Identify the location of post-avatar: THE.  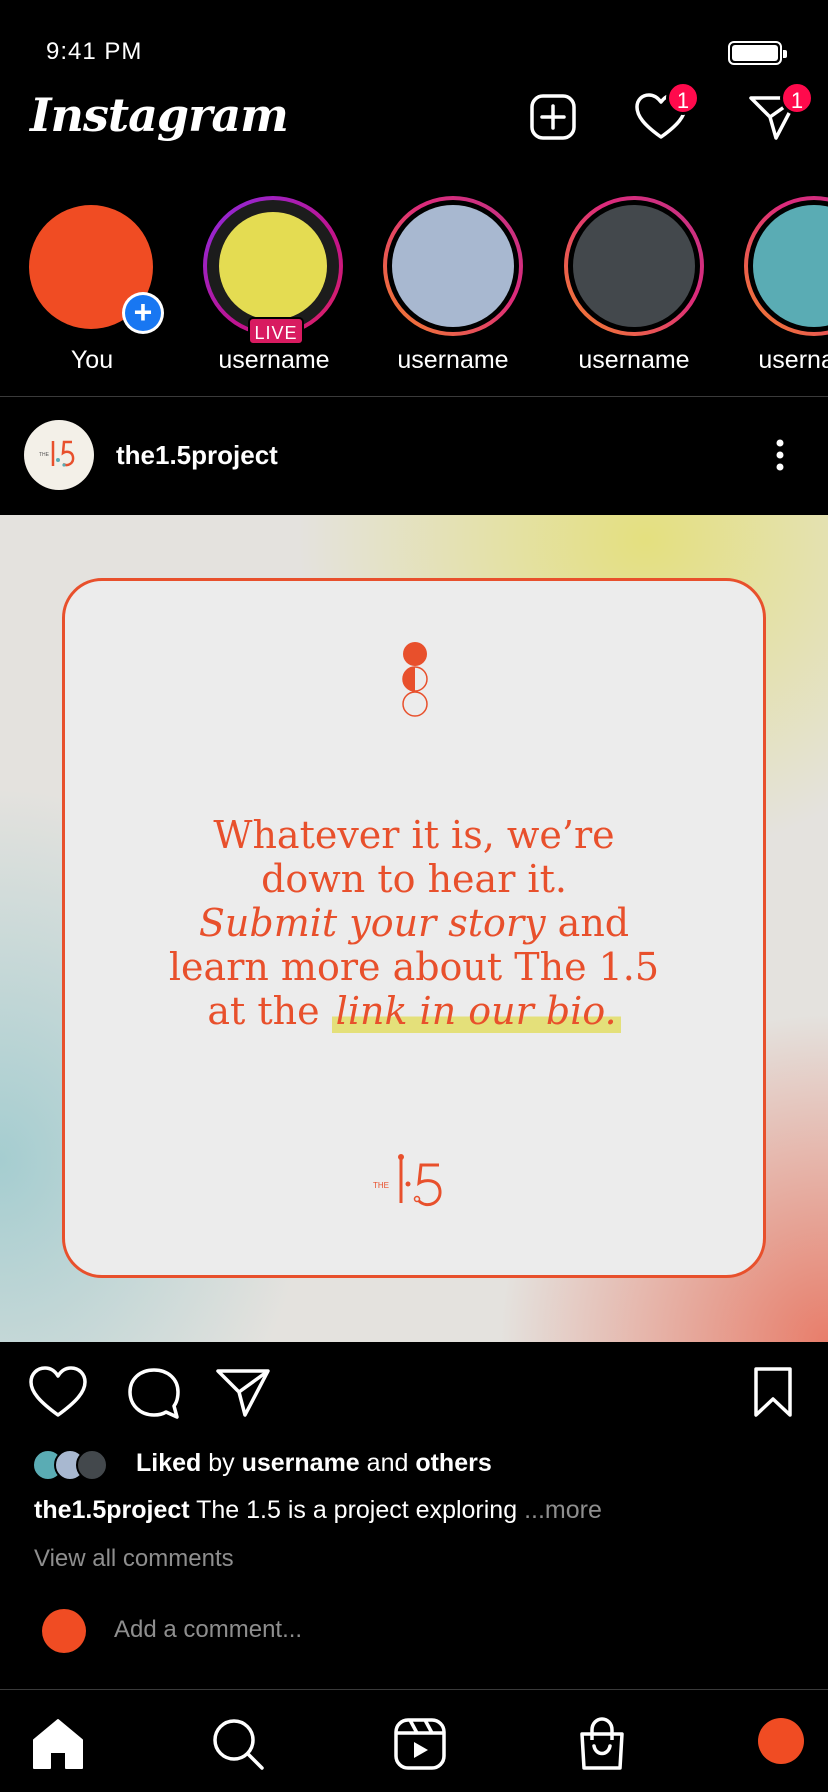
(59, 455).